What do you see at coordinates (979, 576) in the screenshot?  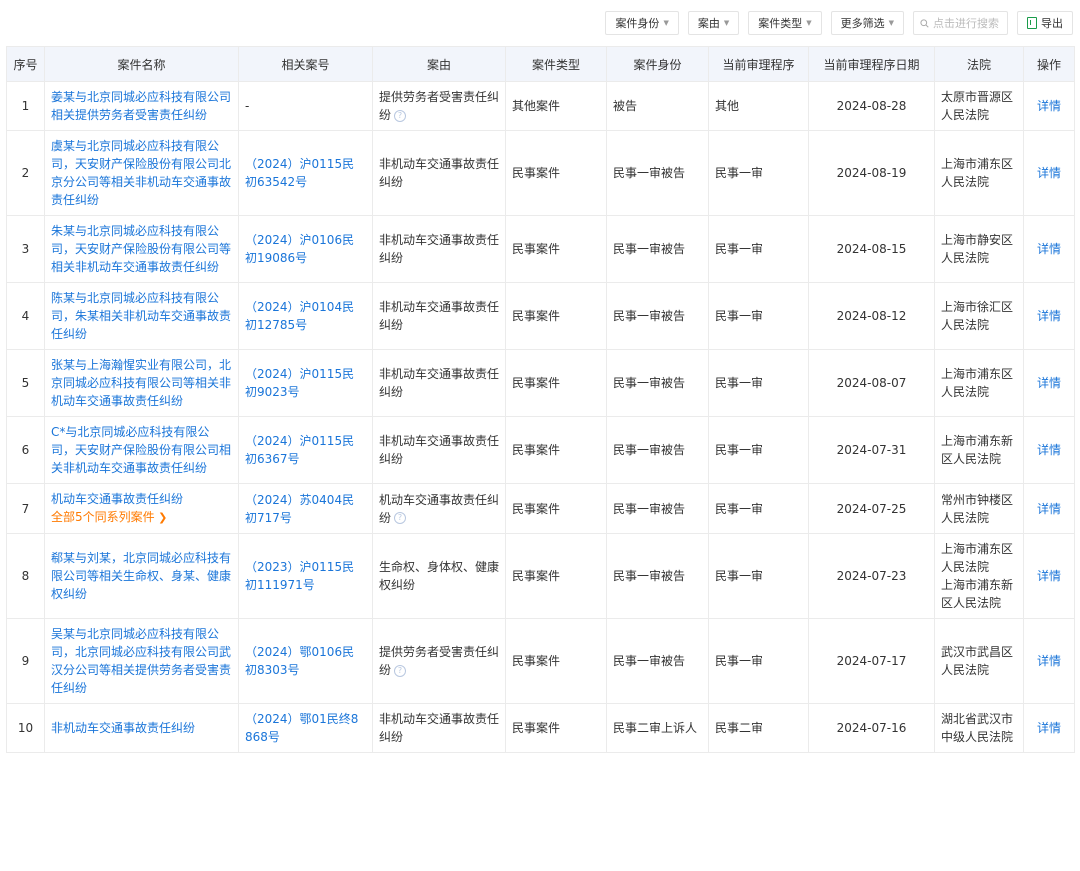 I see `court-cell: 上海市浦东区人民法院 上海市浦东新区人民法院` at bounding box center [979, 576].